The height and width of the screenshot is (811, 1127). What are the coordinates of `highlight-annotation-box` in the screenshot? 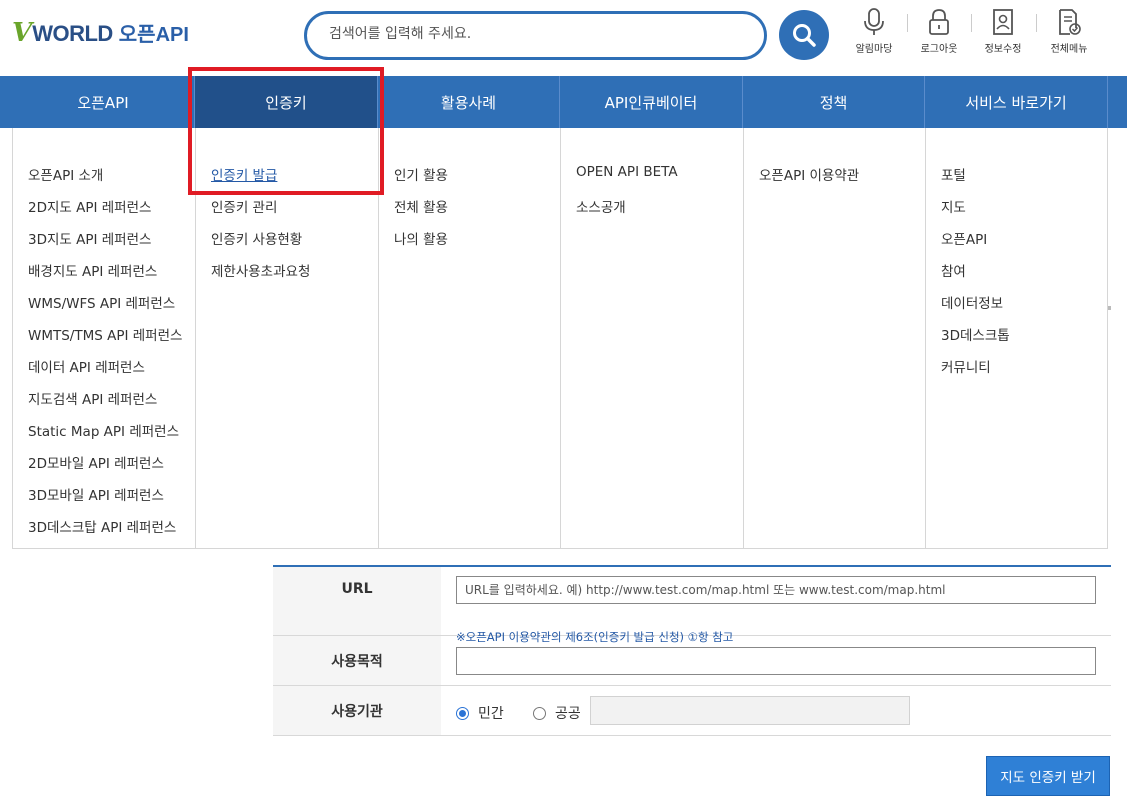 It's located at (286, 131).